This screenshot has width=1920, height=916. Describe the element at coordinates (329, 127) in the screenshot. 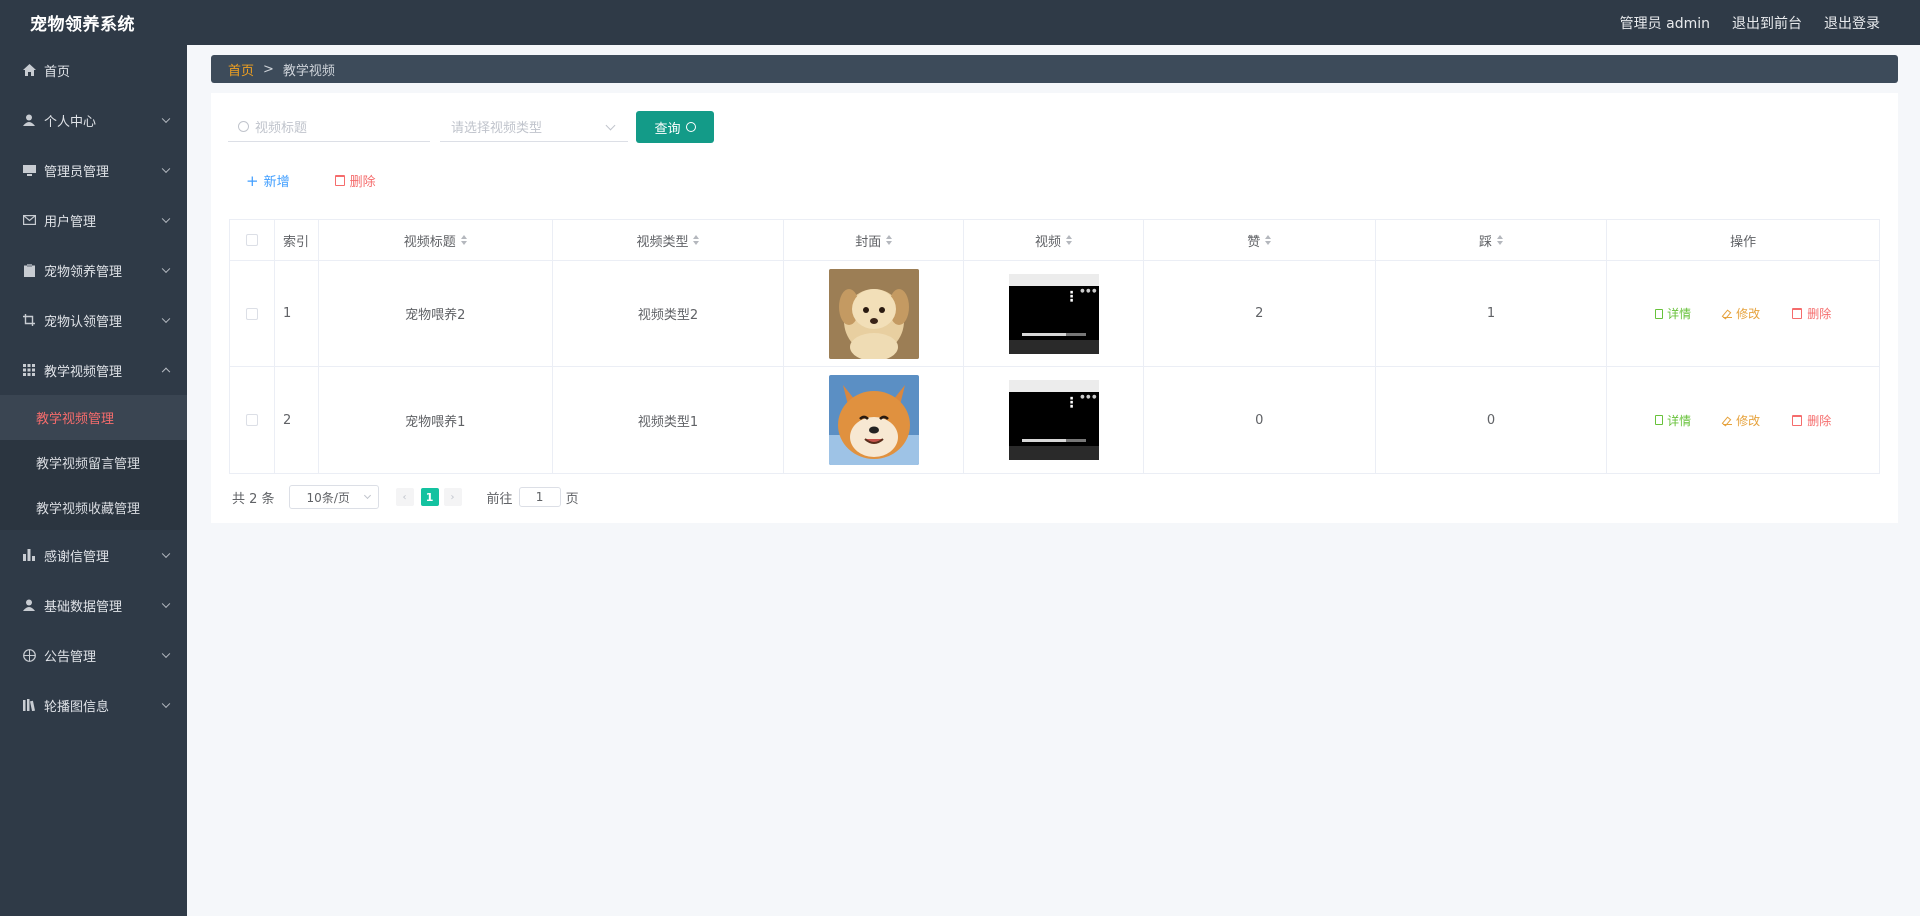

I see `video-title-input: 视频标题` at that location.